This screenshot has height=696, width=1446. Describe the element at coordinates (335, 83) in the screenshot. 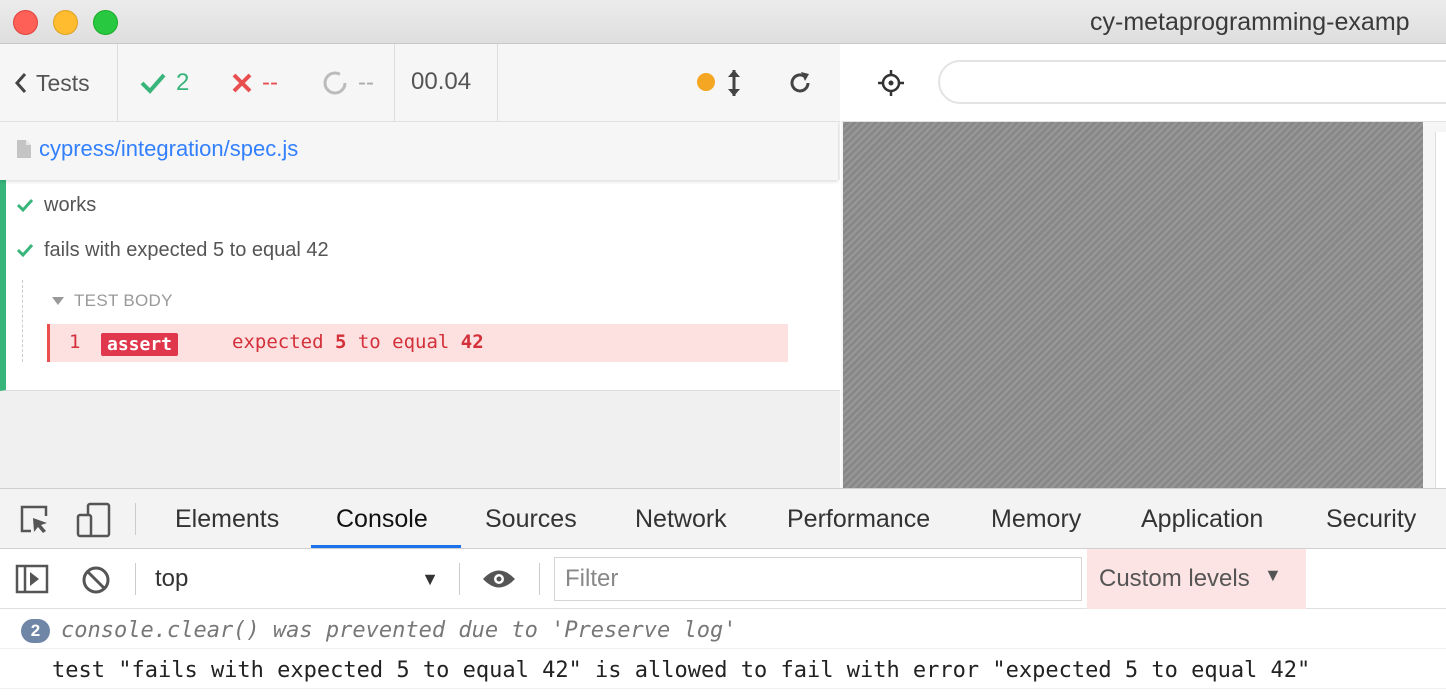

I see `pending-circle-icon` at that location.